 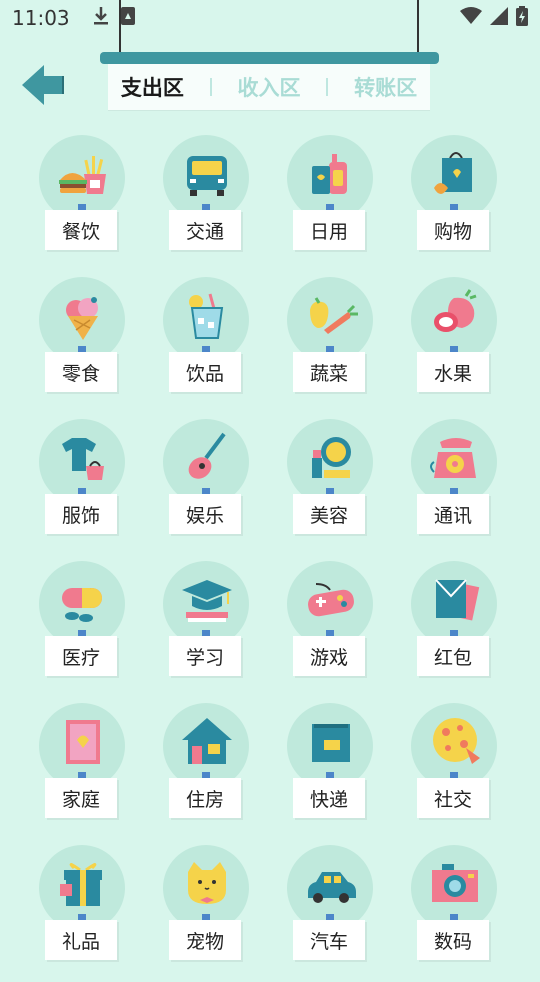 I want to click on tab-bar: 支出区 收入区 转账区, so click(x=269, y=87).